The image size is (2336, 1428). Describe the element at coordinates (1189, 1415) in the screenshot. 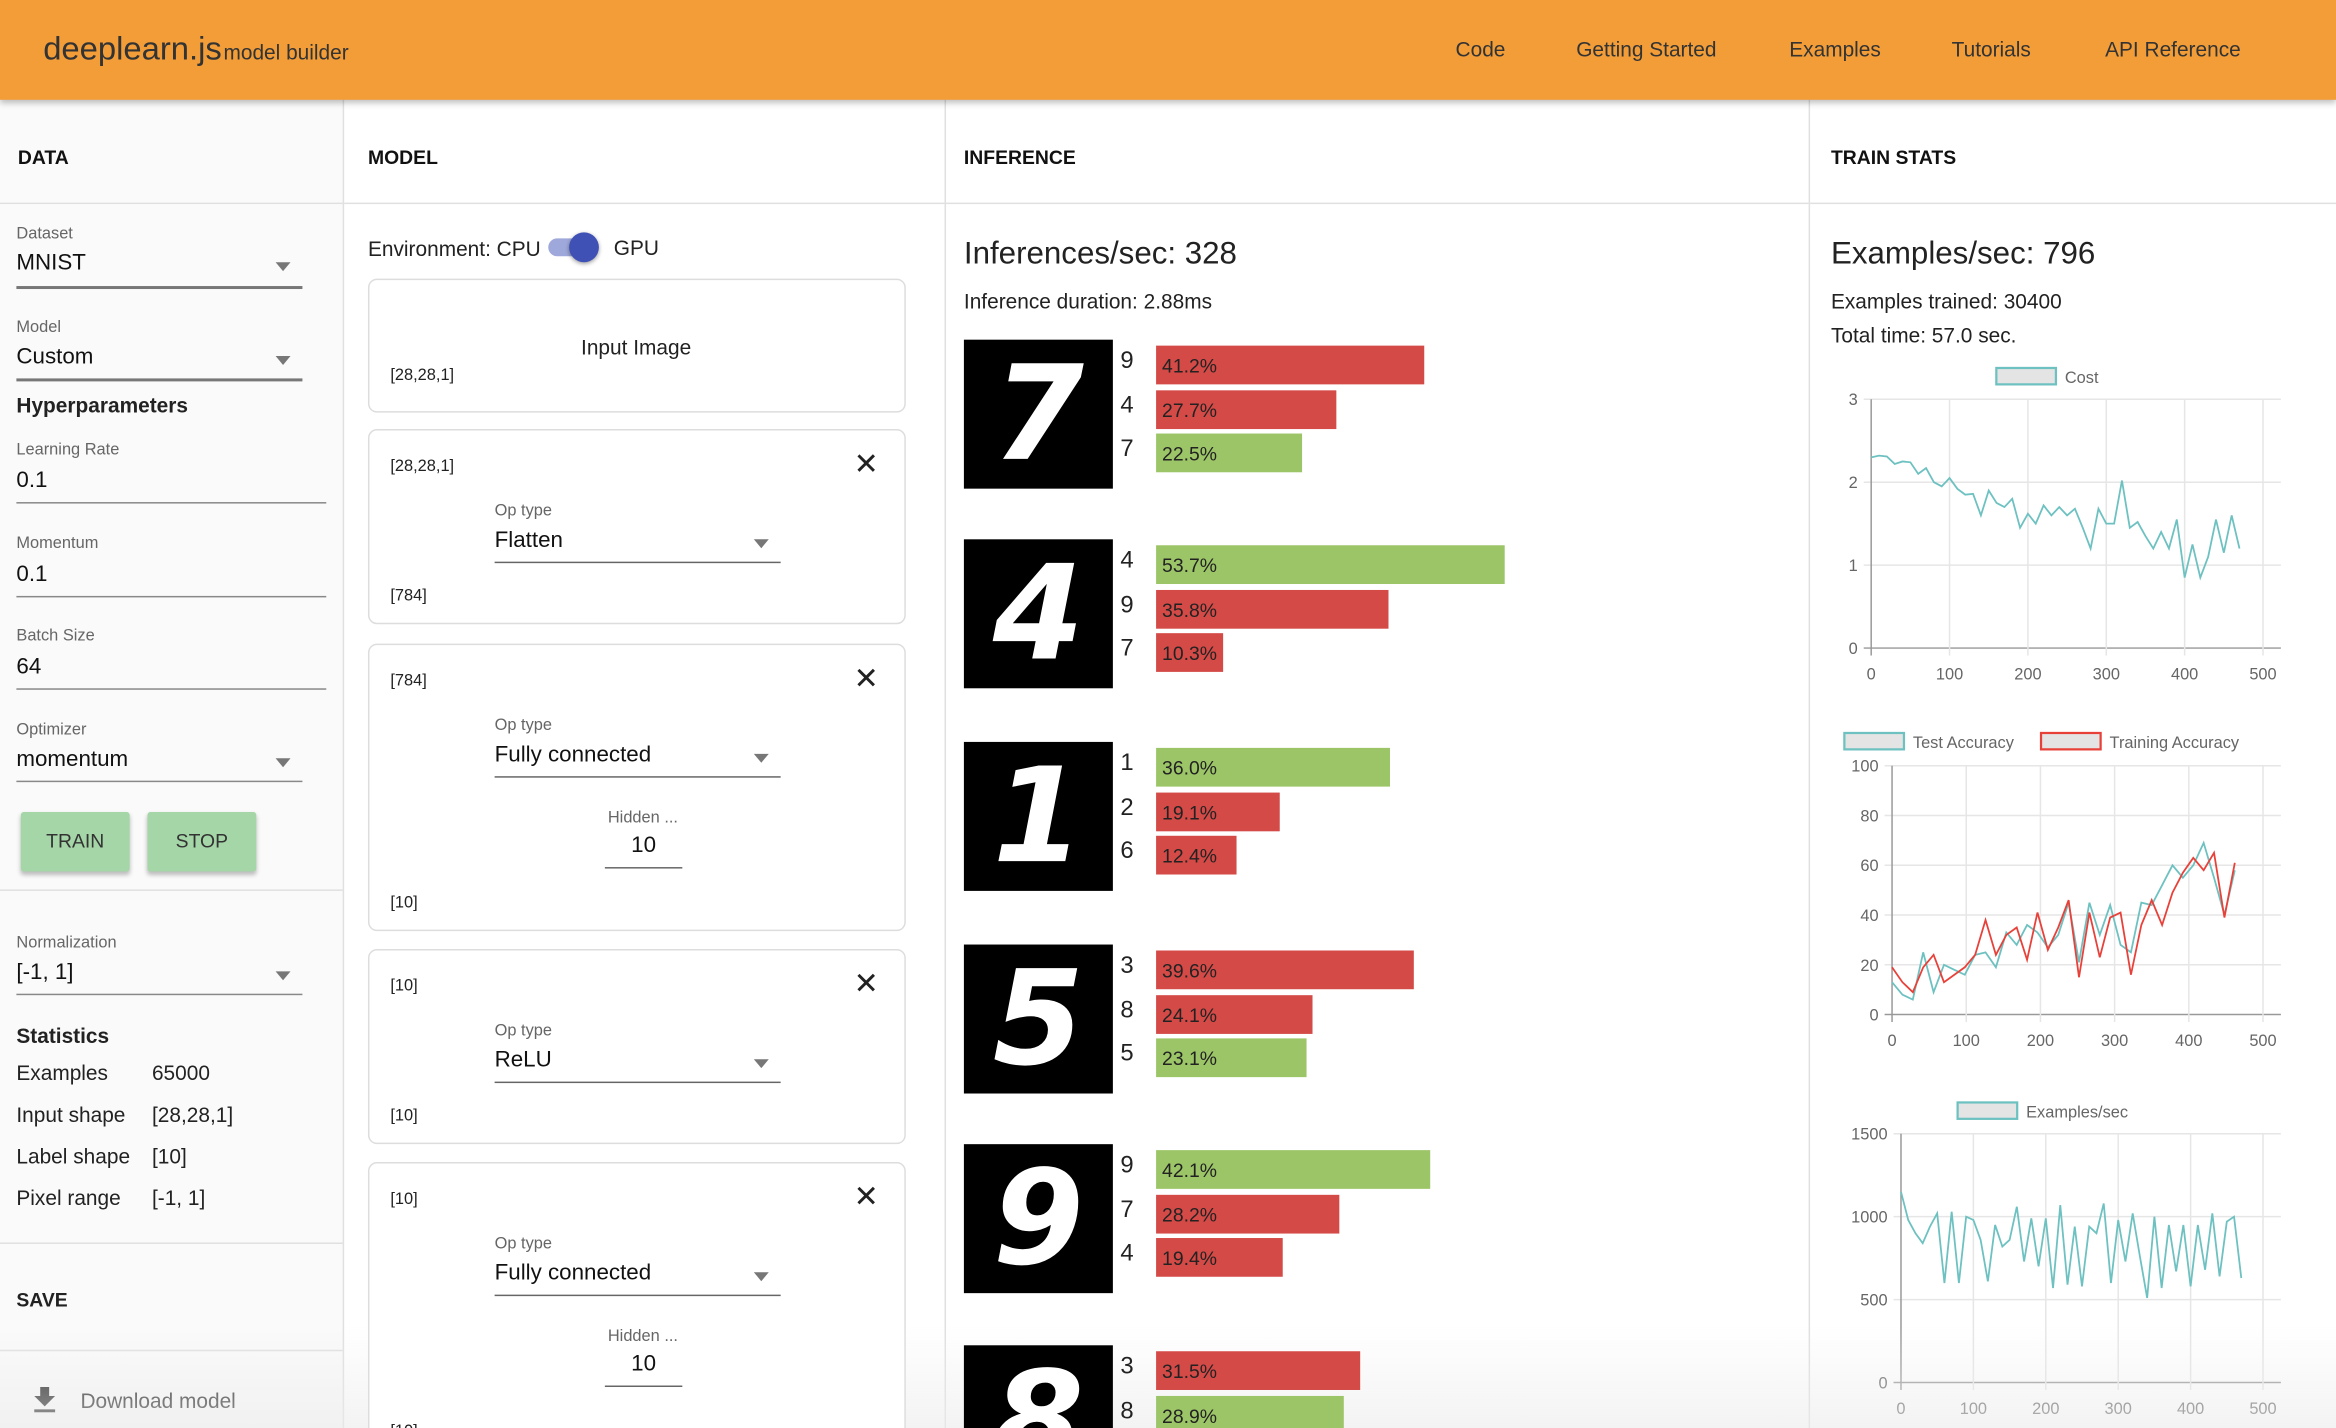

I see `prediction-percent: 28.9%` at that location.